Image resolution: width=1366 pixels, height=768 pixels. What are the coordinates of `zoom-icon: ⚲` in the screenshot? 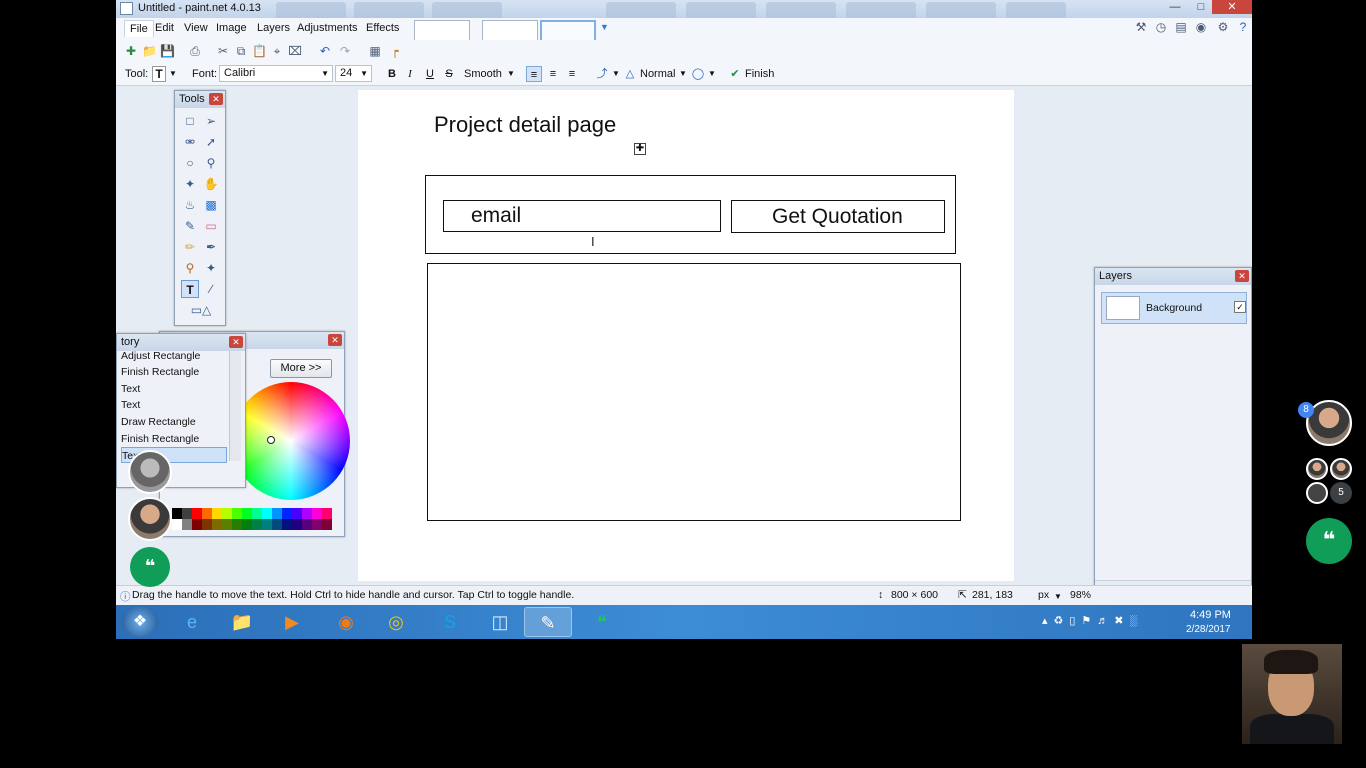 It's located at (211, 163).